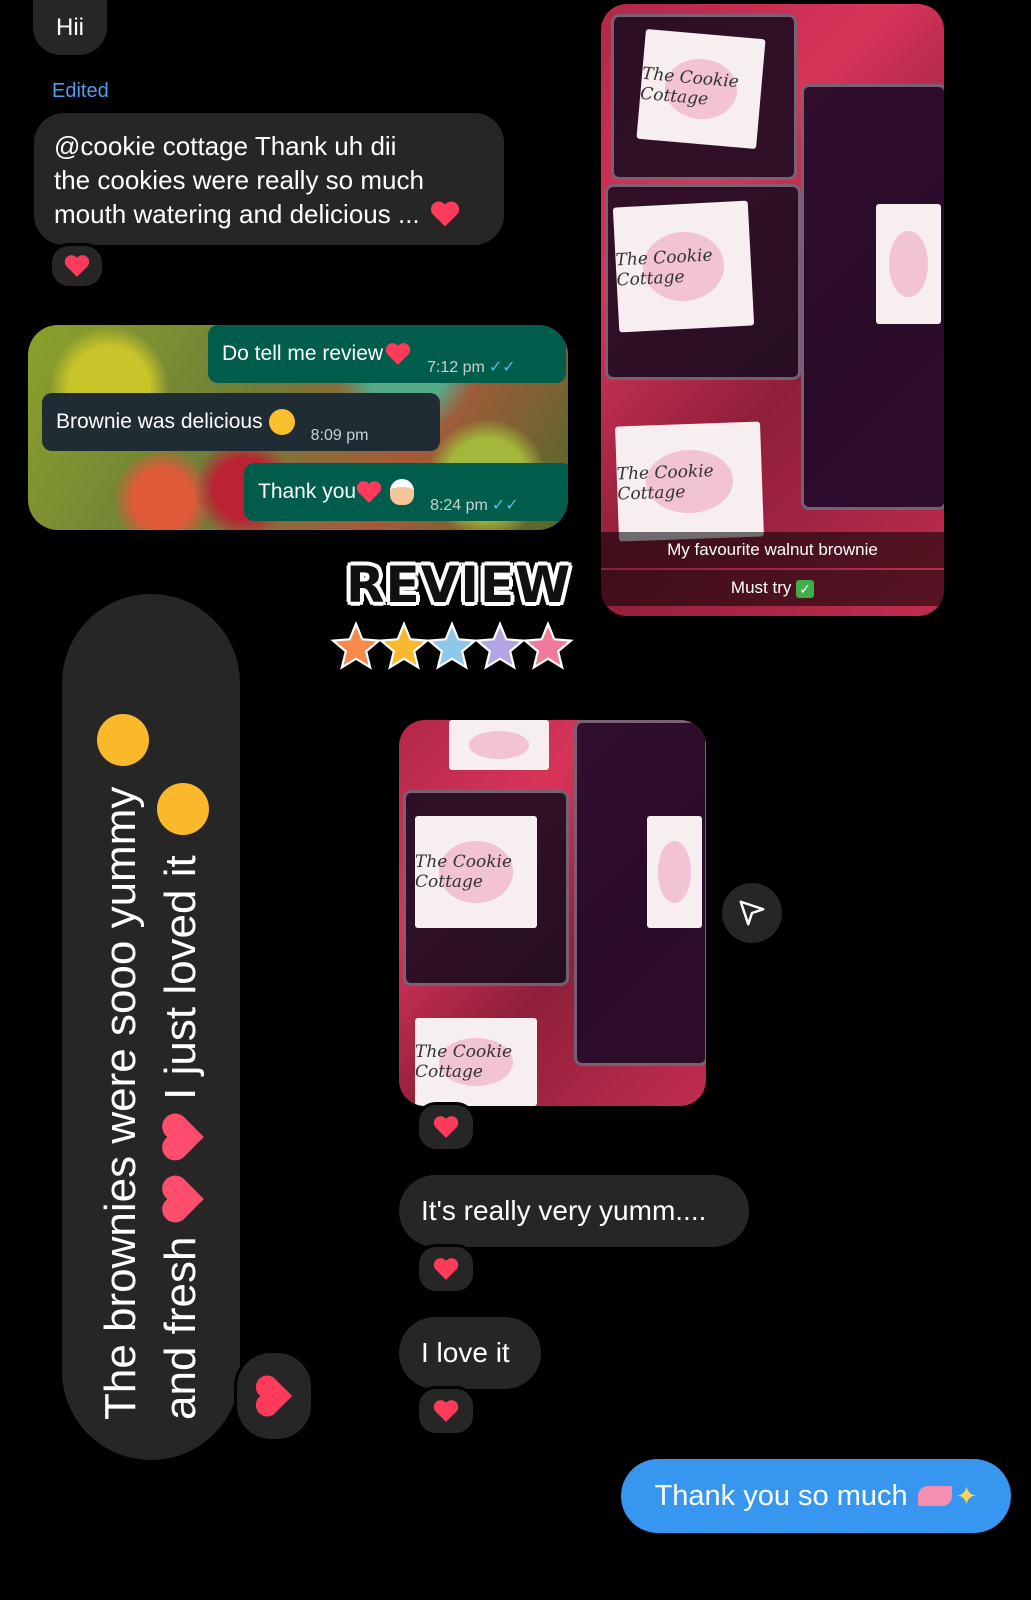 This screenshot has width=1031, height=1600. Describe the element at coordinates (456, 367) in the screenshot. I see `whatsapp-time-1: 7:12 pm` at that location.